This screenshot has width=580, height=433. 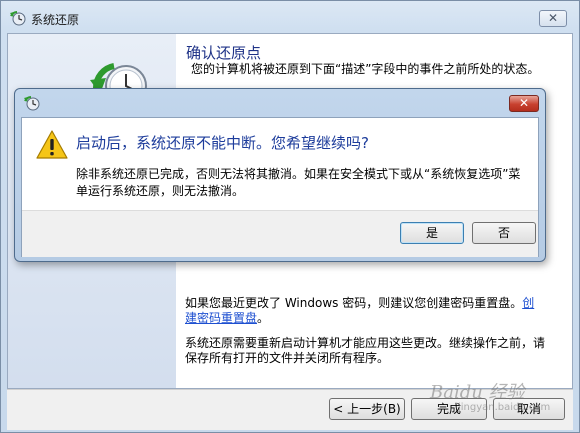 What do you see at coordinates (290, 17) in the screenshot?
I see `window-titlebar: 系统还原 ✕` at bounding box center [290, 17].